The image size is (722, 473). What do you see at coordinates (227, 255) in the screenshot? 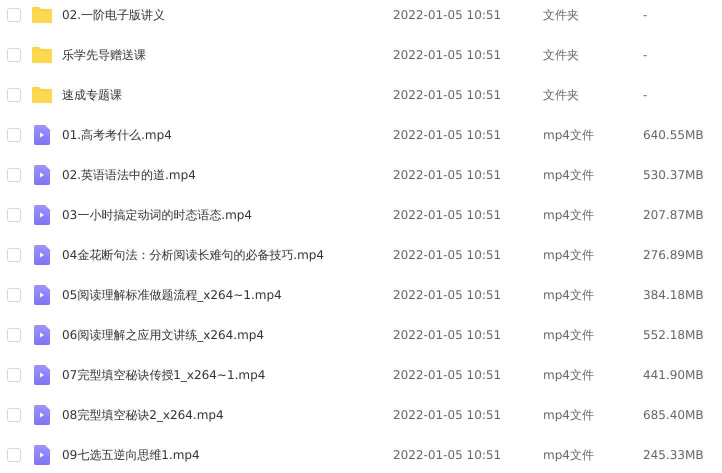
I see `file-name: 04金花断句法：分析阅读长难句的必备技巧.mp4` at bounding box center [227, 255].